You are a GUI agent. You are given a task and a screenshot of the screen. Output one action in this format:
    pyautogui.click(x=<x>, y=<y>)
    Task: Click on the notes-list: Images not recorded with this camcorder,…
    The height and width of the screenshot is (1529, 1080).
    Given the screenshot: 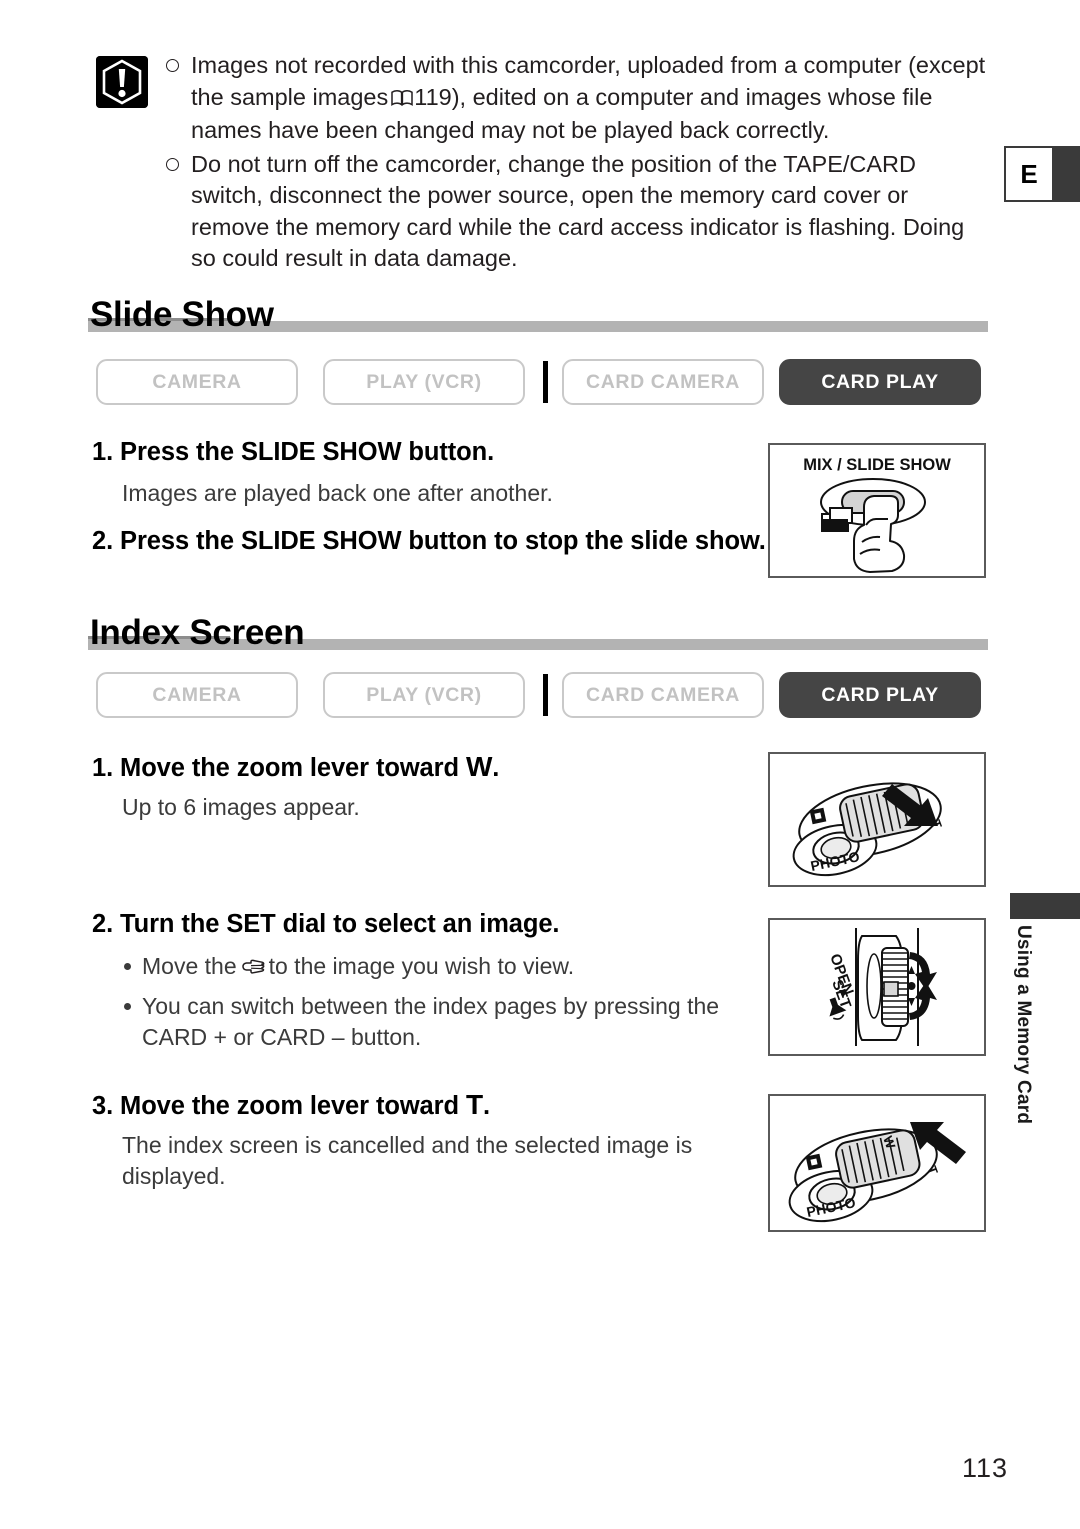 What is the action you would take?
    pyautogui.click(x=575, y=162)
    